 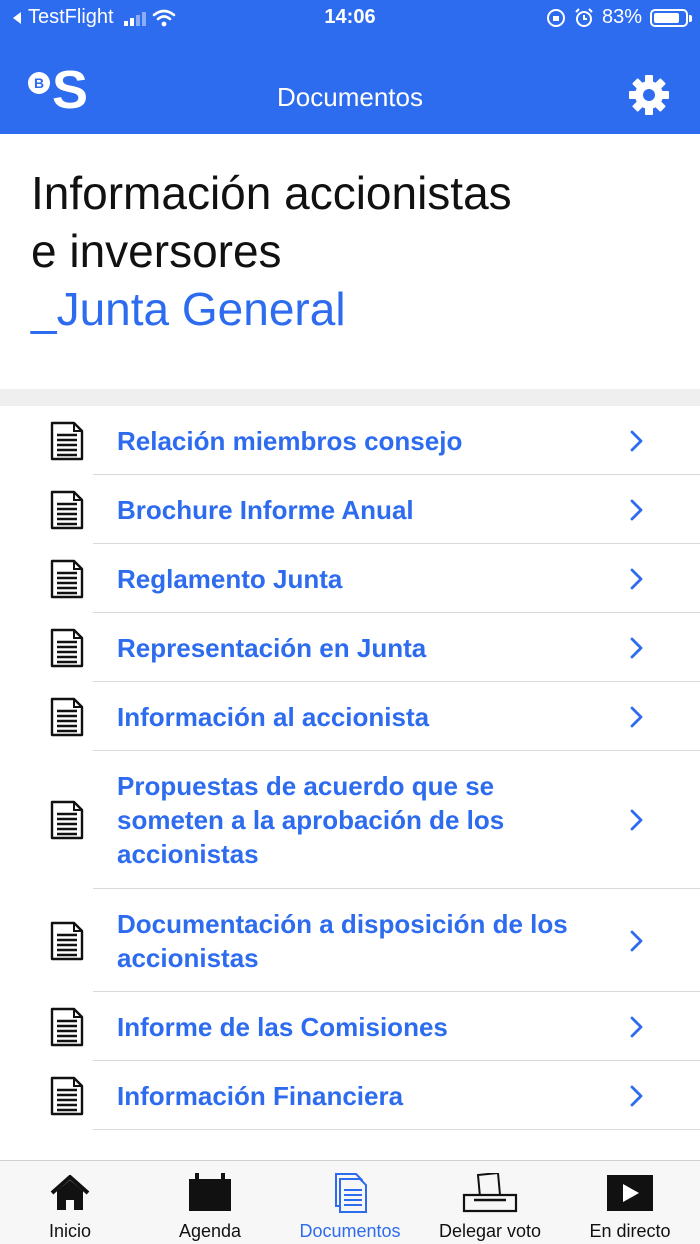 What do you see at coordinates (273, 716) in the screenshot?
I see `document-label: Información al accionista` at bounding box center [273, 716].